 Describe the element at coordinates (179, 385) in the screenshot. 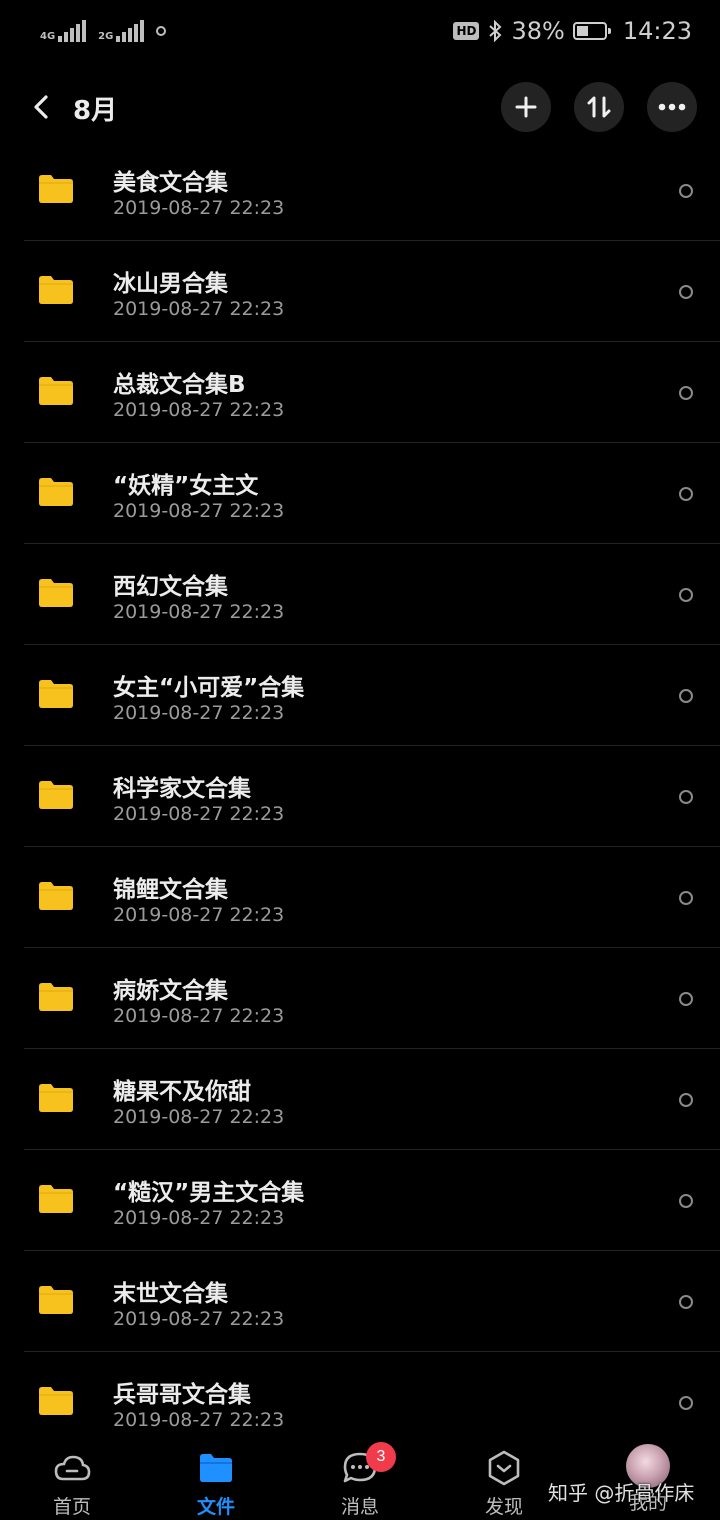

I see `folder-name: 总裁文合集B` at that location.